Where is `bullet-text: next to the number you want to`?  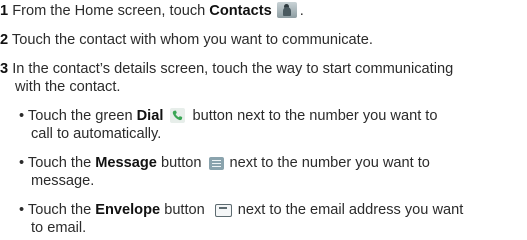 bullet-text: next to the number you want to is located at coordinates (329, 163).